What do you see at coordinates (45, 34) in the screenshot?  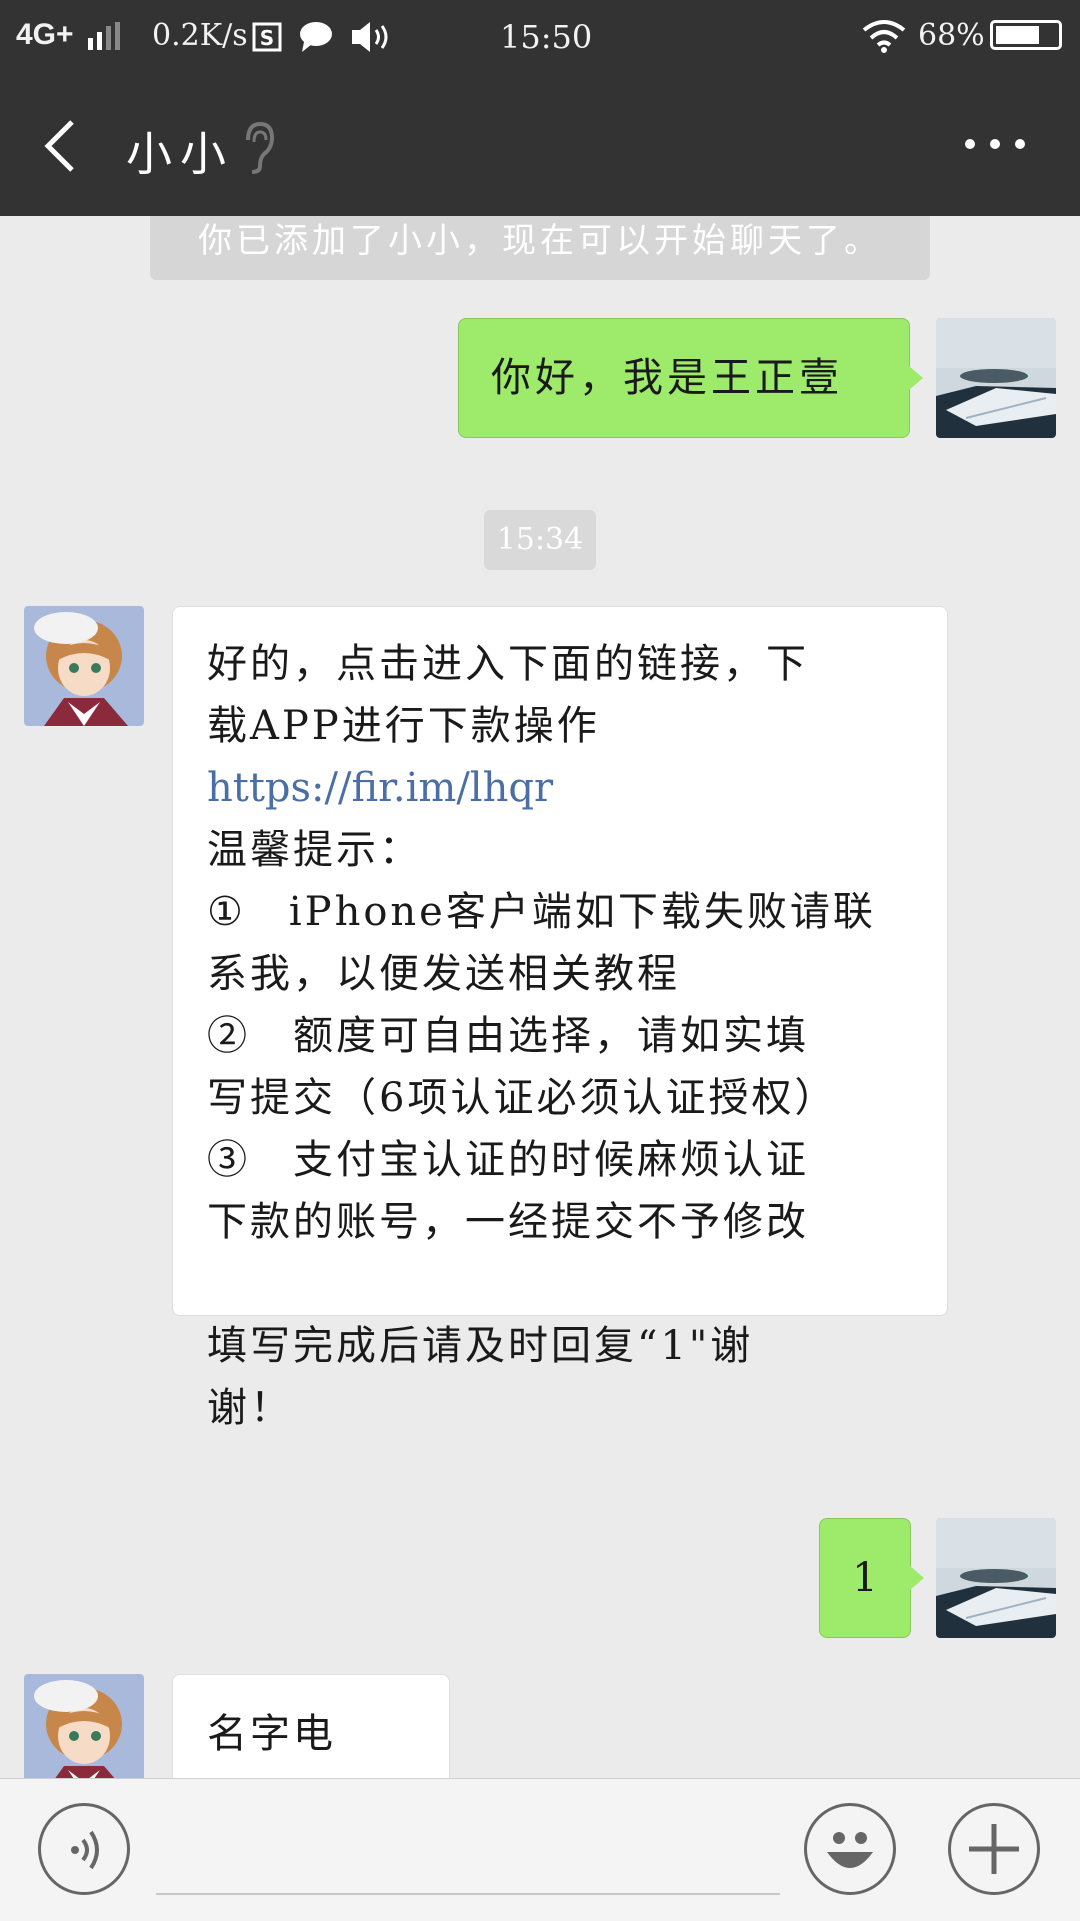 I see `network-type: 4G+` at bounding box center [45, 34].